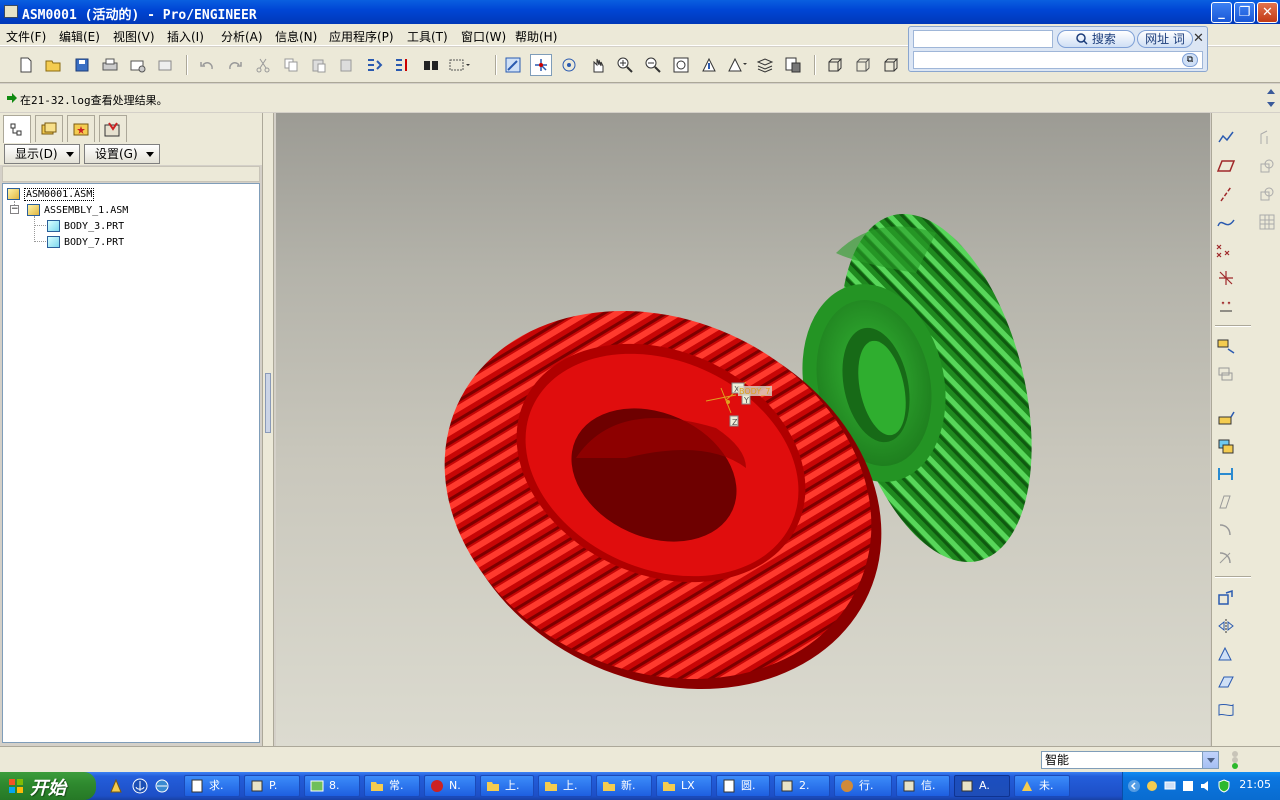 Image resolution: width=1280 pixels, height=800 pixels. Describe the element at coordinates (1206, 786) in the screenshot. I see `volume-icon` at that location.